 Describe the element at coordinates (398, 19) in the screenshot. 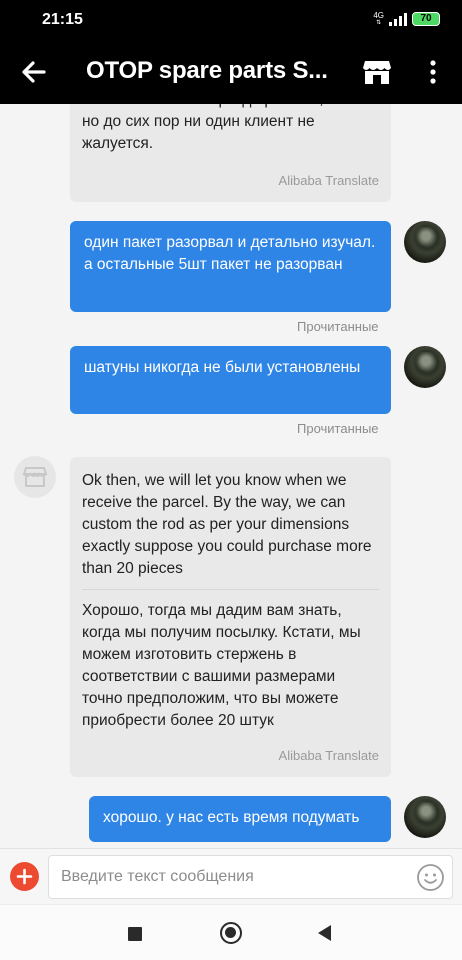

I see `signal-icon` at that location.